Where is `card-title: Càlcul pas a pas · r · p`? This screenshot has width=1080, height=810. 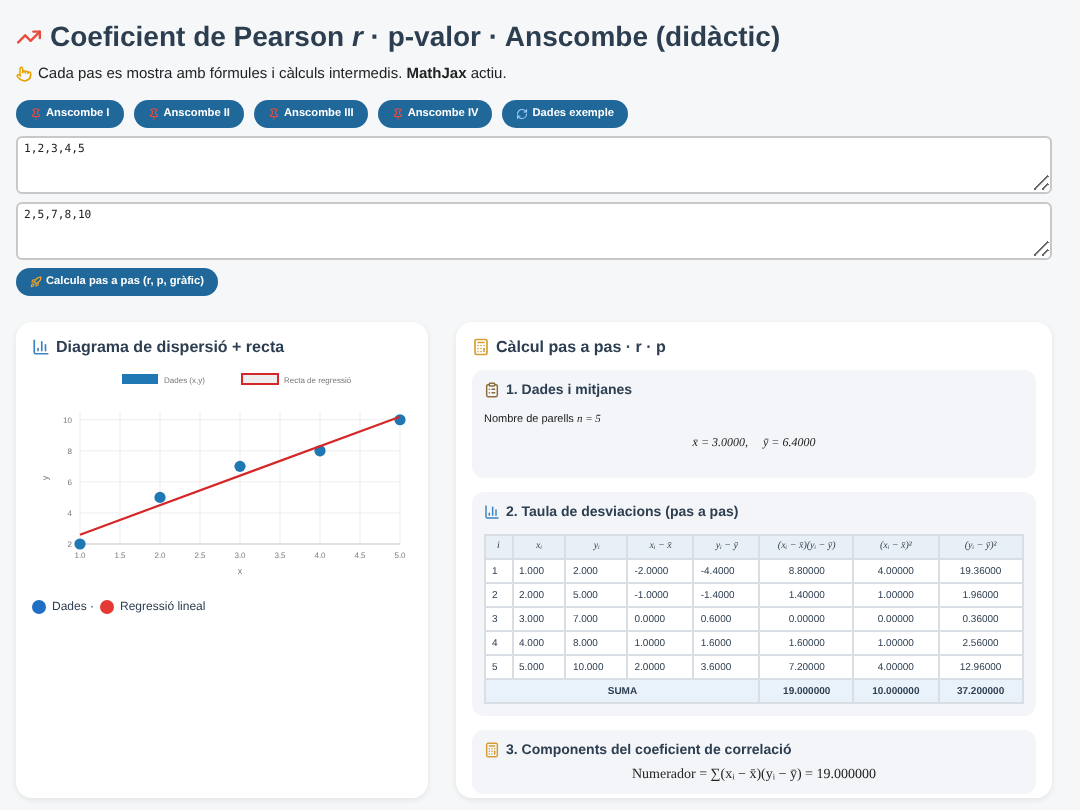 card-title: Càlcul pas a pas · r · p is located at coordinates (581, 347).